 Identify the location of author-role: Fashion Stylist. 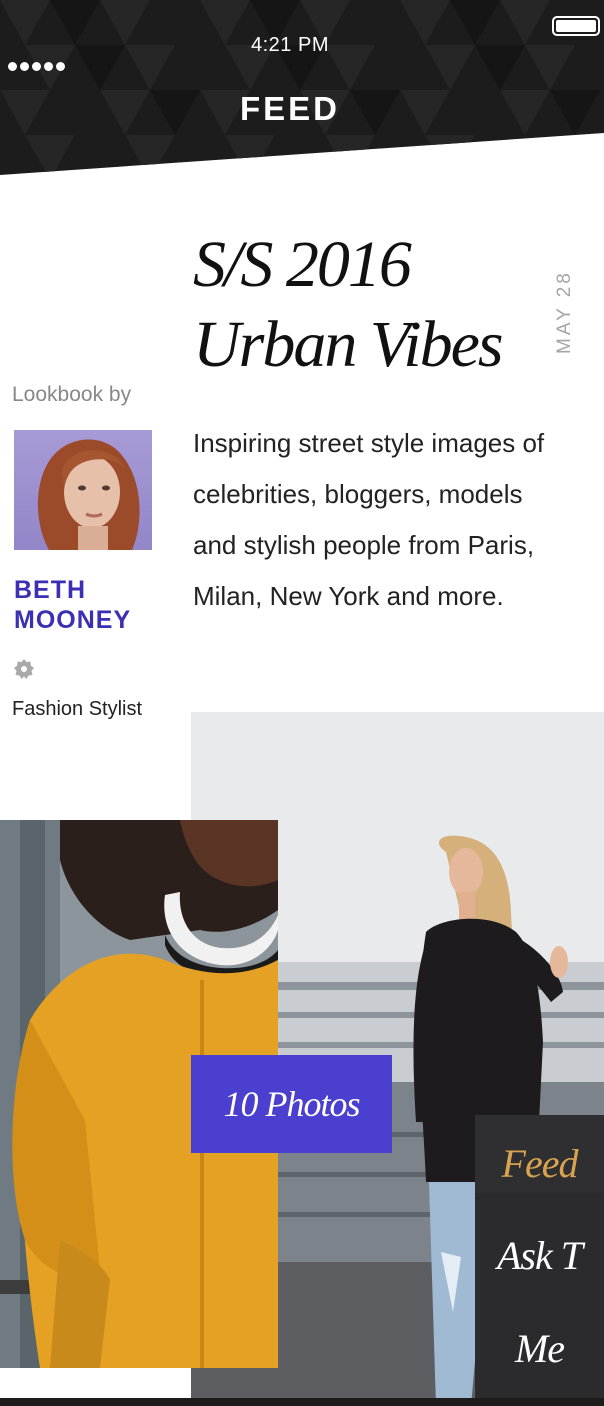
(77, 709).